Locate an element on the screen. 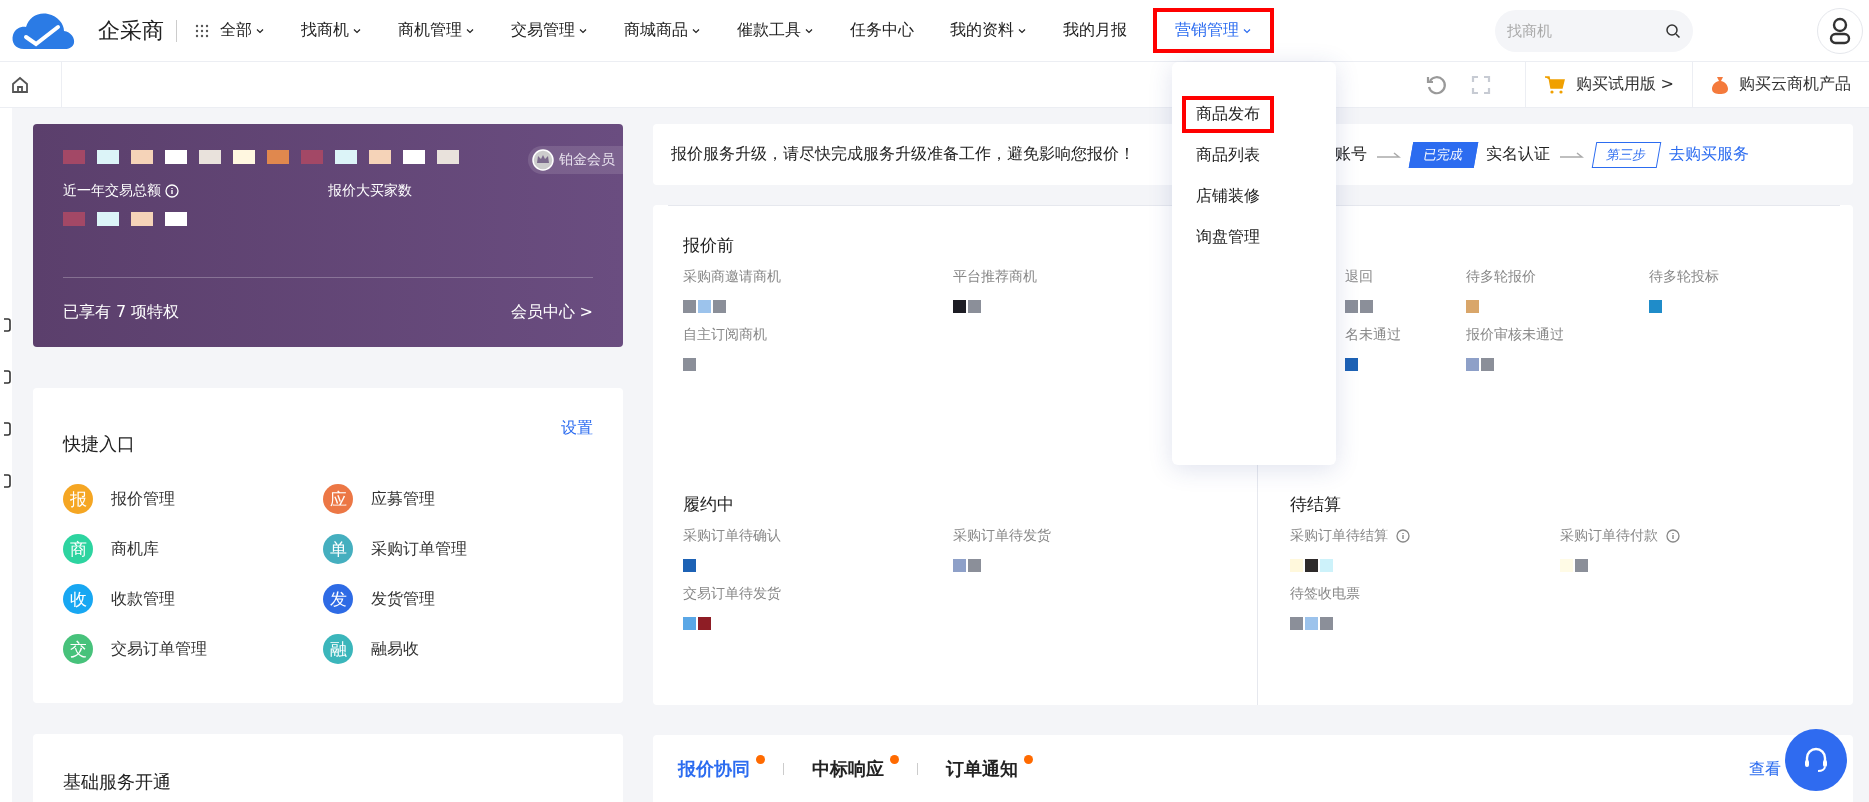 The image size is (1869, 802). quick-entry-item: 应 应募管理 is located at coordinates (453, 499).